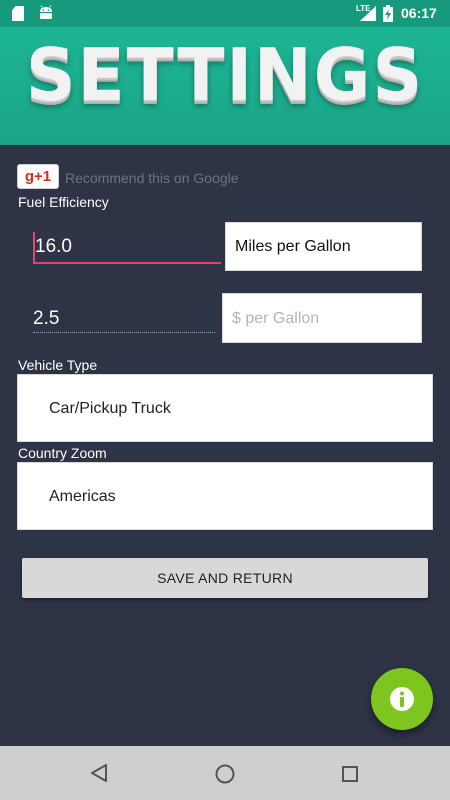  I want to click on home-icon, so click(225, 774).